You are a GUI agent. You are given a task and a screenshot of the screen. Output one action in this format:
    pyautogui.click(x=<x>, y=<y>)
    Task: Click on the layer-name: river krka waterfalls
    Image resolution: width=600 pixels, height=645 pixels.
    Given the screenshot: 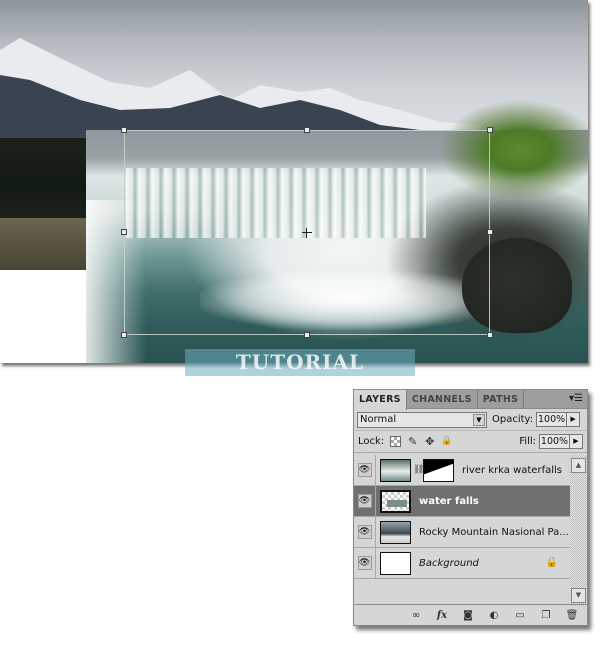 What is the action you would take?
    pyautogui.click(x=512, y=470)
    